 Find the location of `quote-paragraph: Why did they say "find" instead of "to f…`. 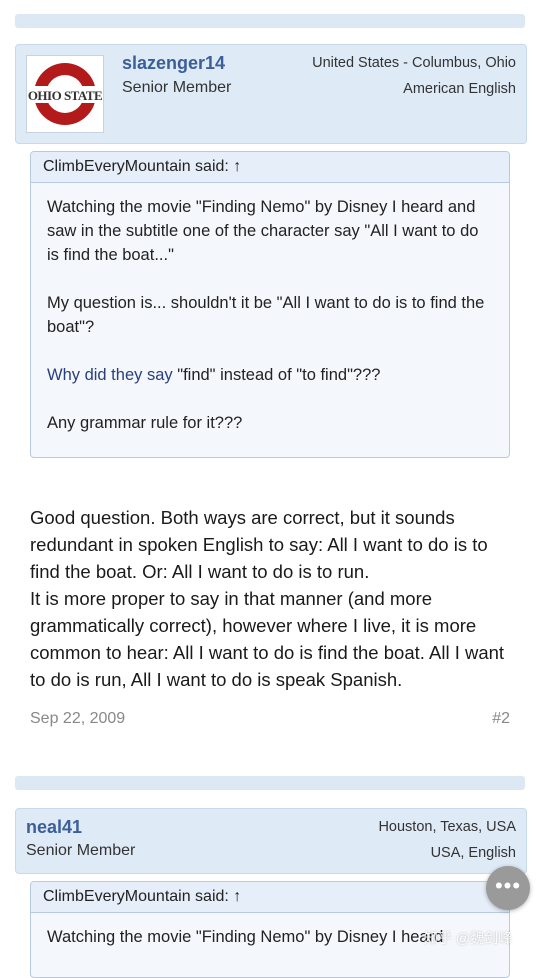

quote-paragraph: Why did they say "find" instead of "to f… is located at coordinates (270, 375).